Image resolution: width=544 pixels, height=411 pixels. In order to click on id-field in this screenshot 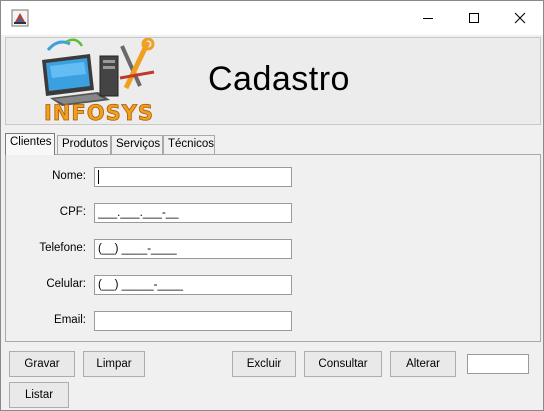, I will do `click(498, 364)`.